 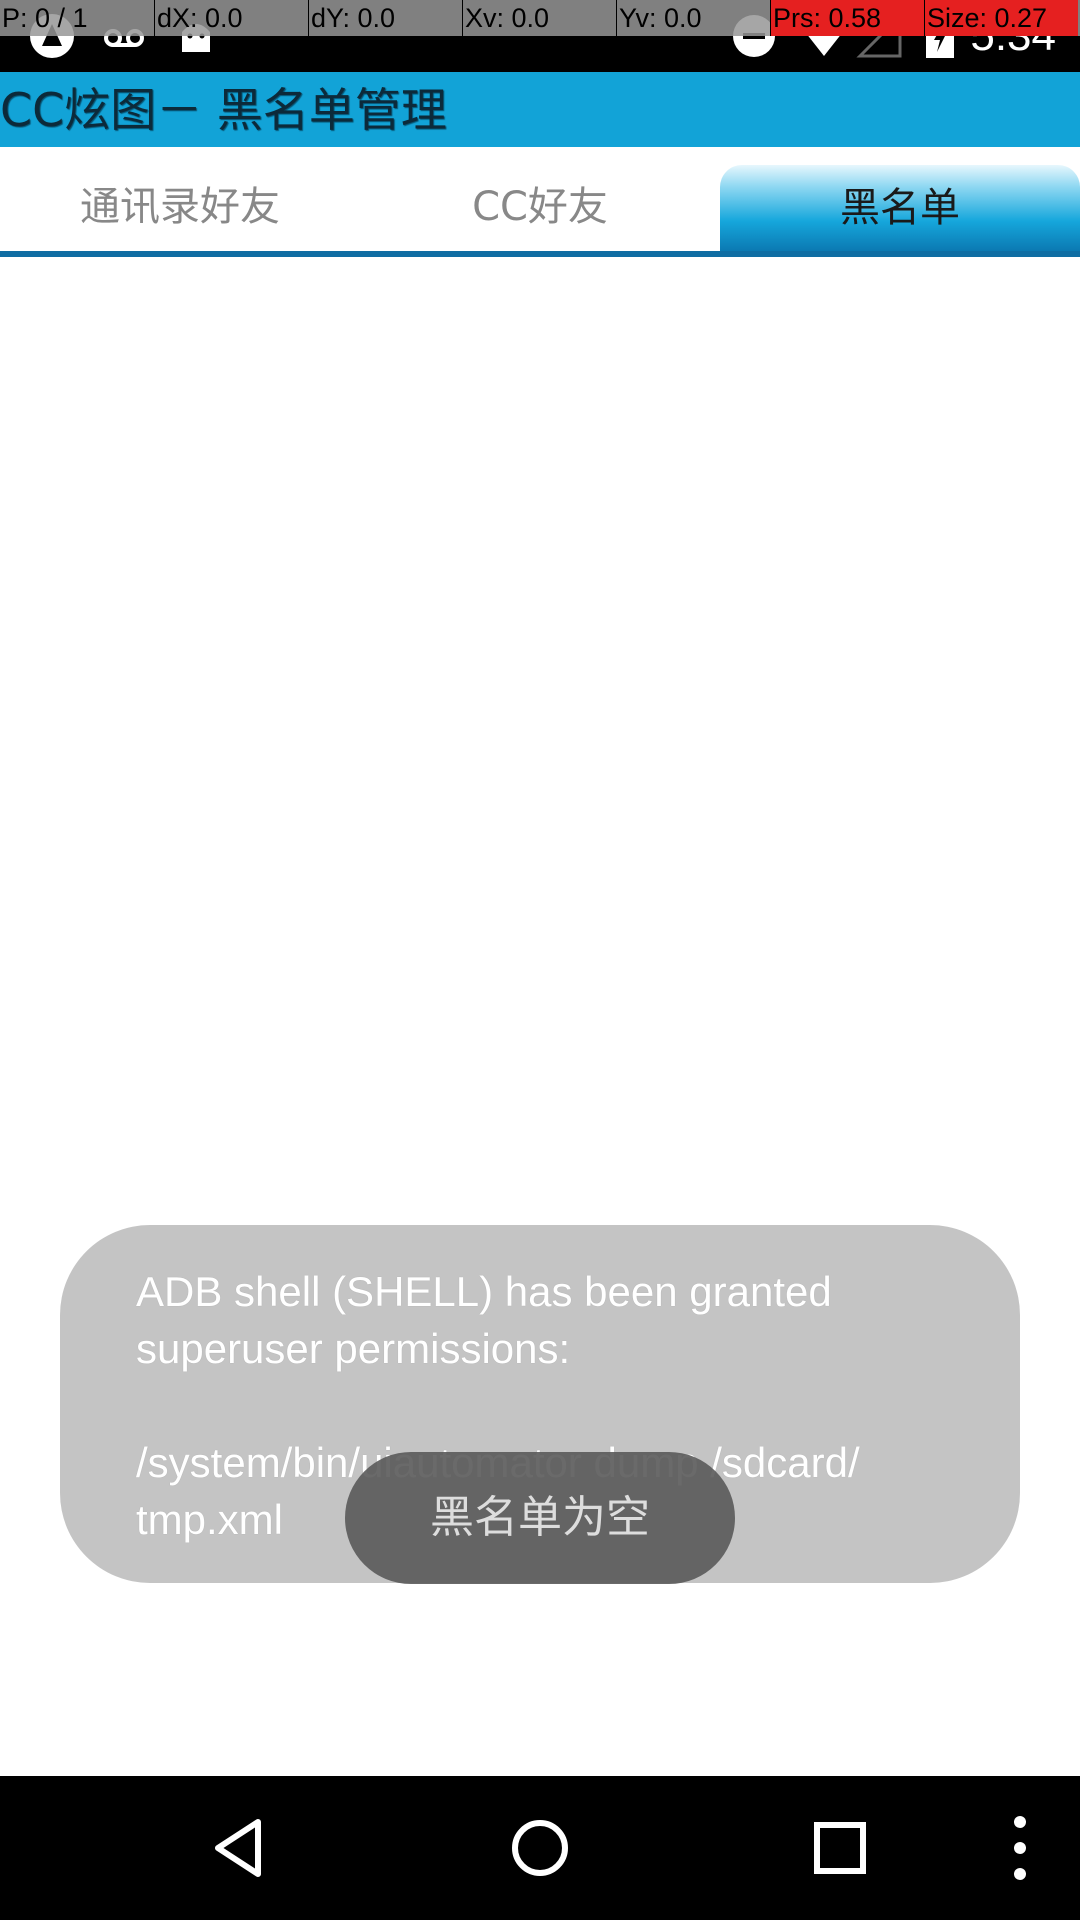 I want to click on debug-xv: Xv: 0.0, so click(x=539, y=18).